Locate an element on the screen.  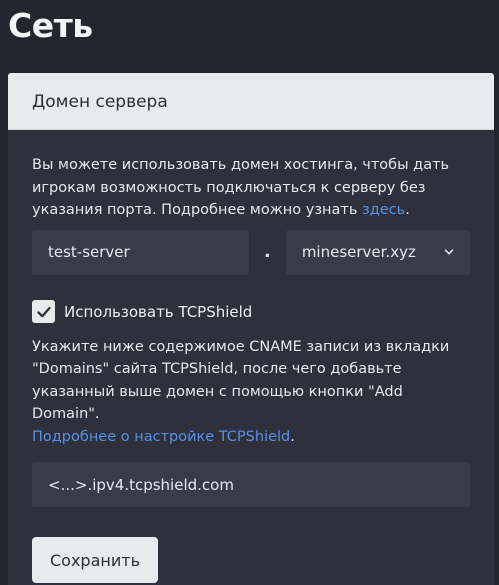
tcpshield-row: Использовать TCPShield is located at coordinates (251, 312).